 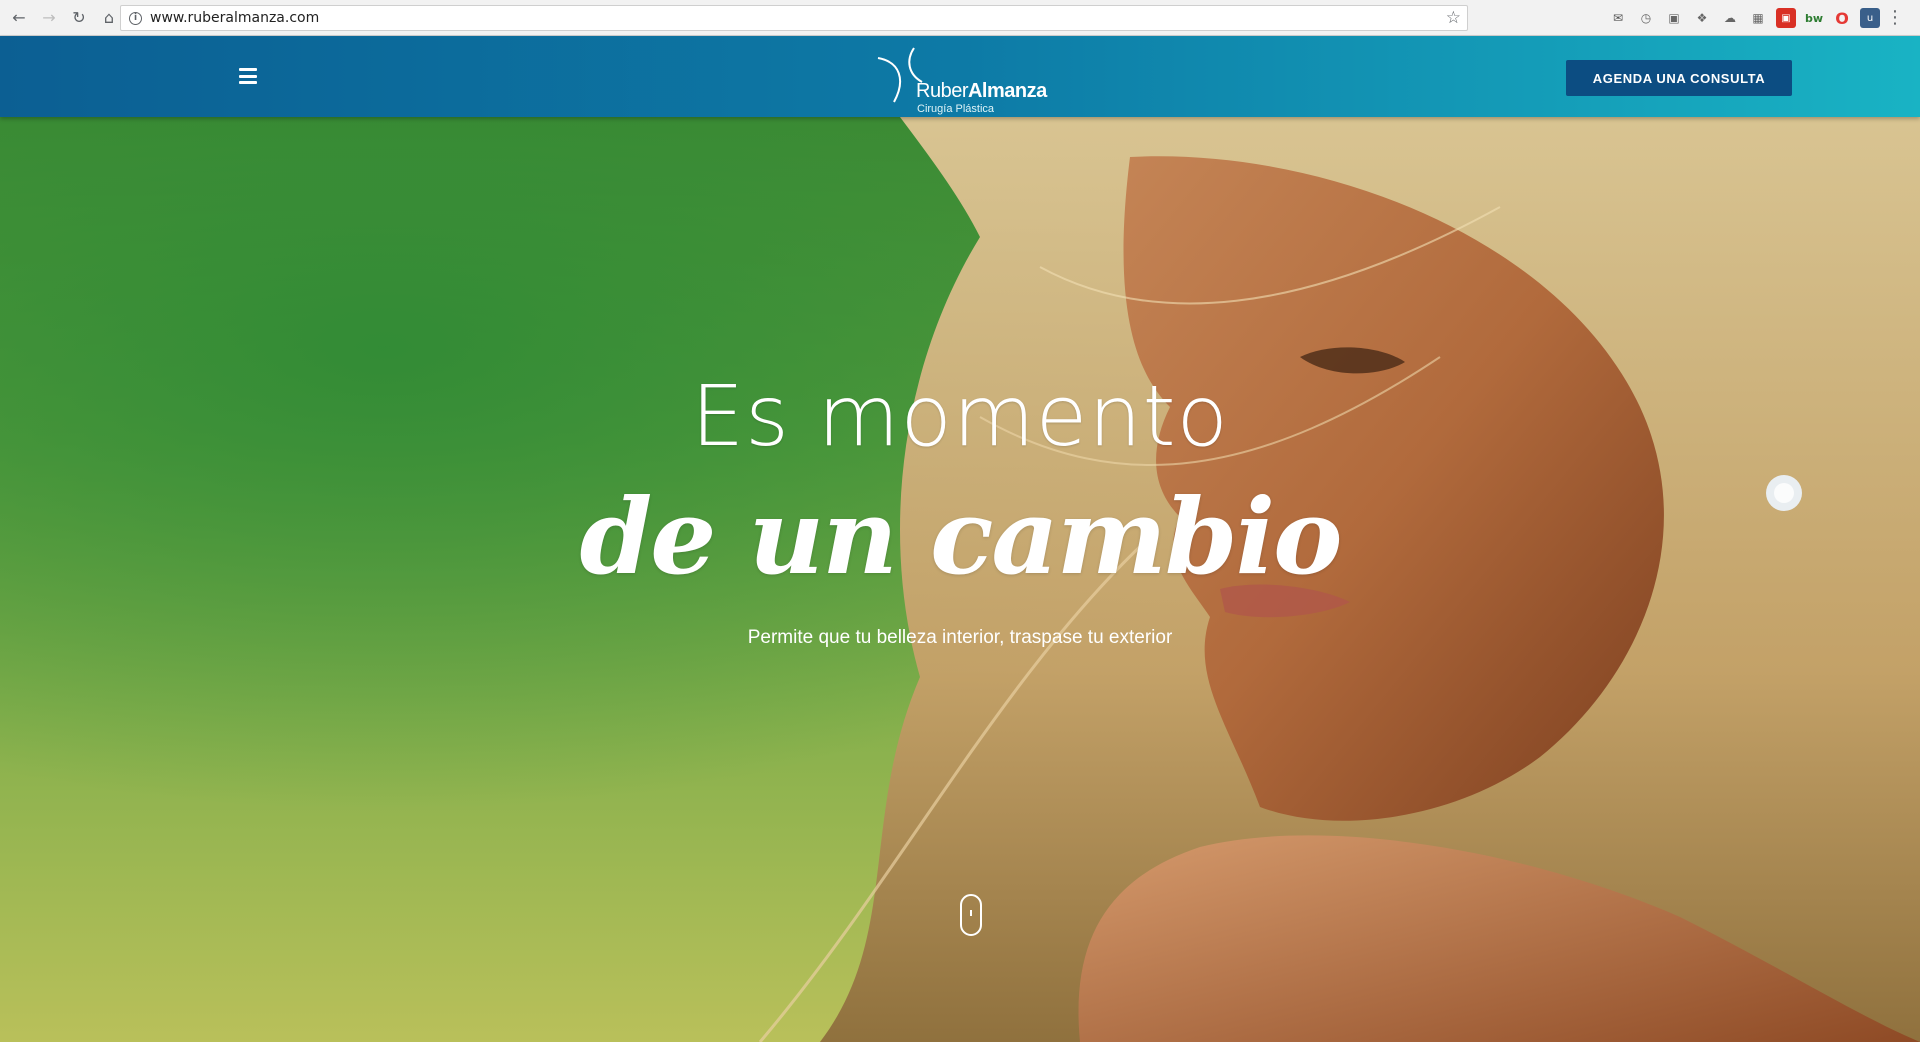 I want to click on hero-script-headline: de un cambio, so click(x=961, y=536).